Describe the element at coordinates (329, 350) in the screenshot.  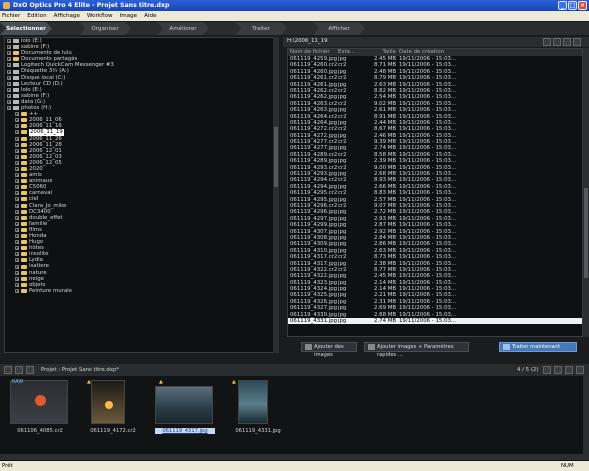
I see `add-images-button: Ajouter des images` at that location.